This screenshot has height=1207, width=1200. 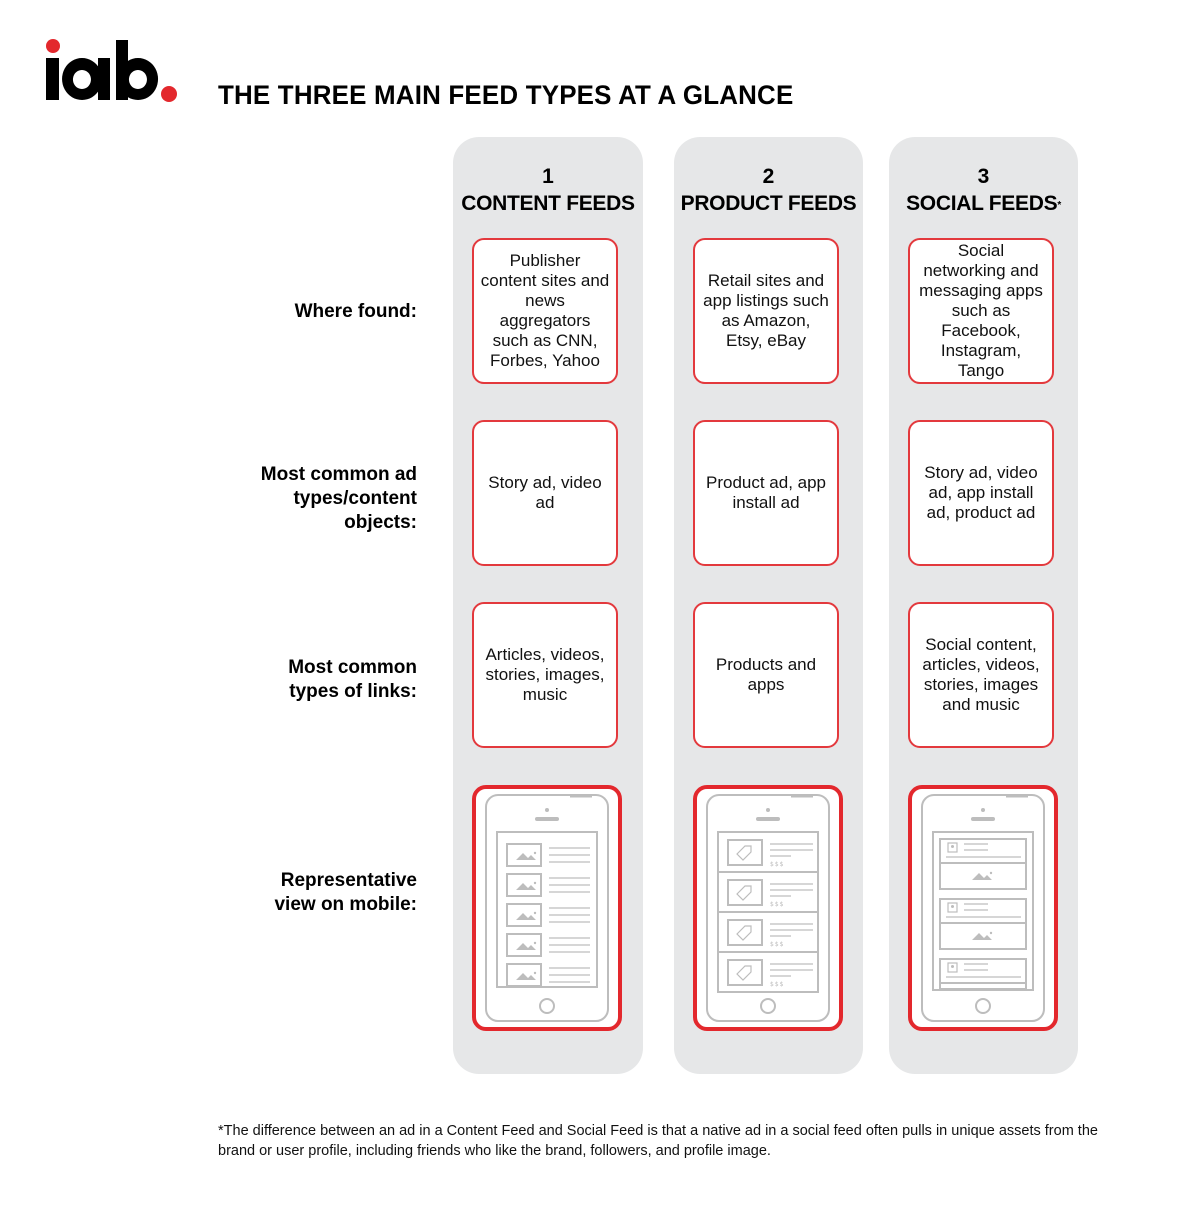 What do you see at coordinates (352, 680) in the screenshot?
I see `row-label-link-types: Most common types of links:` at bounding box center [352, 680].